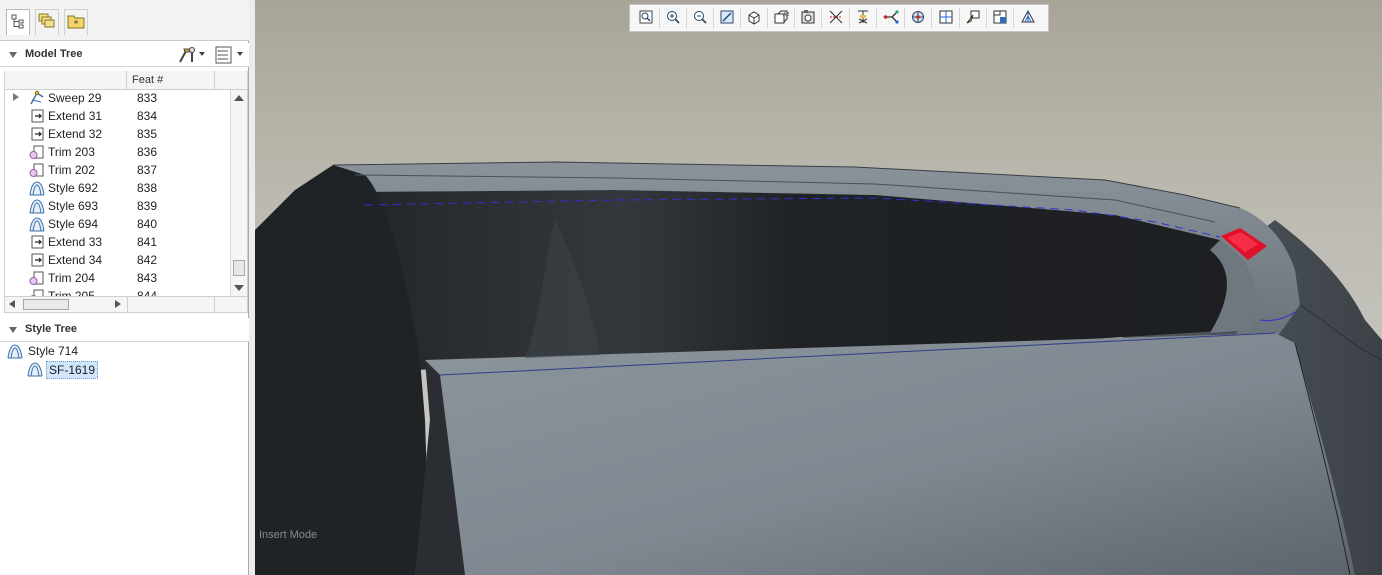 This screenshot has width=1382, height=575. I want to click on model-tree-row: Extend 33 841, so click(118, 242).